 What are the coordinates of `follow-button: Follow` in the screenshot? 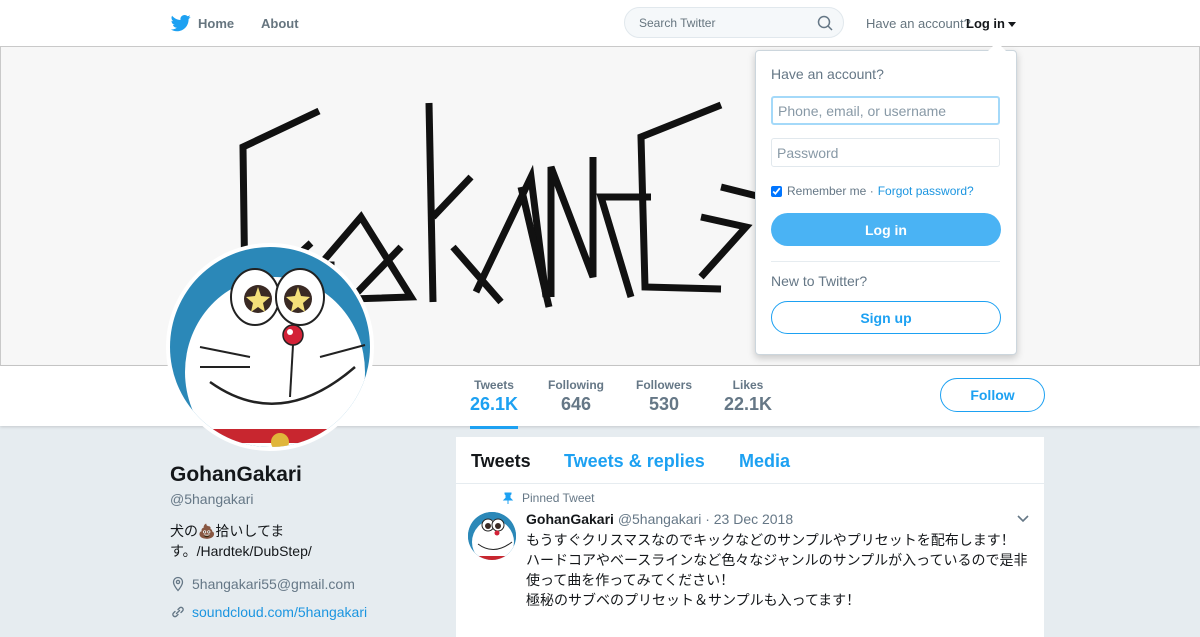 It's located at (992, 395).